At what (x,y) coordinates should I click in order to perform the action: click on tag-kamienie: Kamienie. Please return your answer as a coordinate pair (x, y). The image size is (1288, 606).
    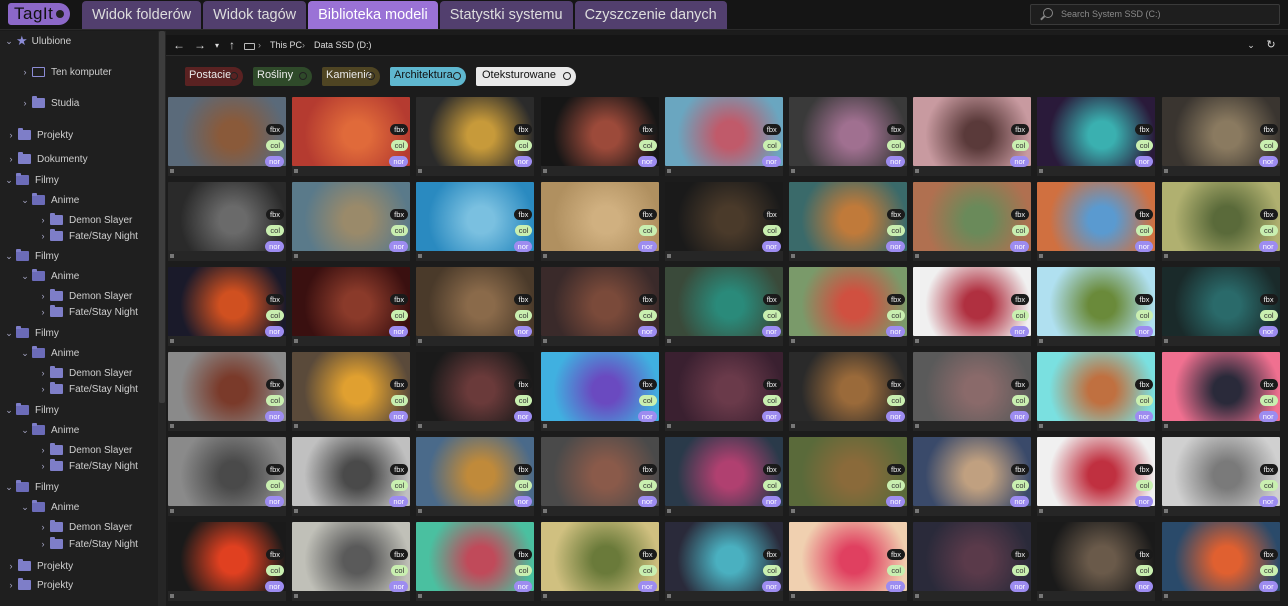
    Looking at the image, I should click on (351, 76).